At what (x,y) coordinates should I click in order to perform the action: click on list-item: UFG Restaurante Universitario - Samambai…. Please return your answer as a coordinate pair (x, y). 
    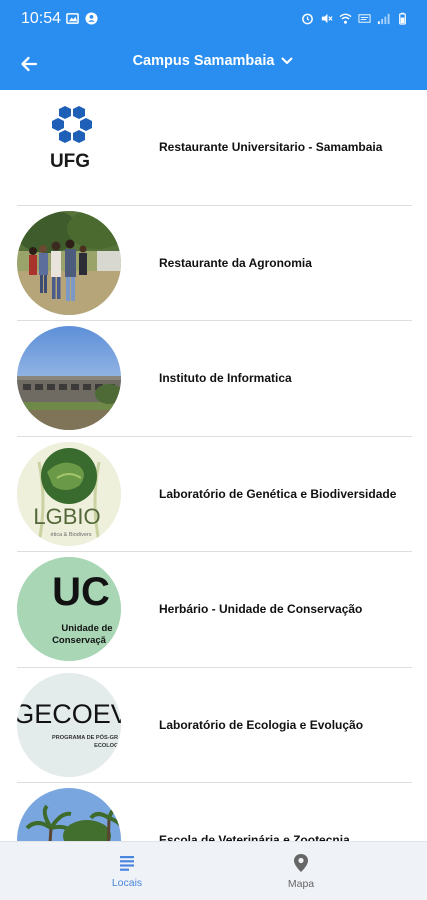
    Looking at the image, I should click on (214, 148).